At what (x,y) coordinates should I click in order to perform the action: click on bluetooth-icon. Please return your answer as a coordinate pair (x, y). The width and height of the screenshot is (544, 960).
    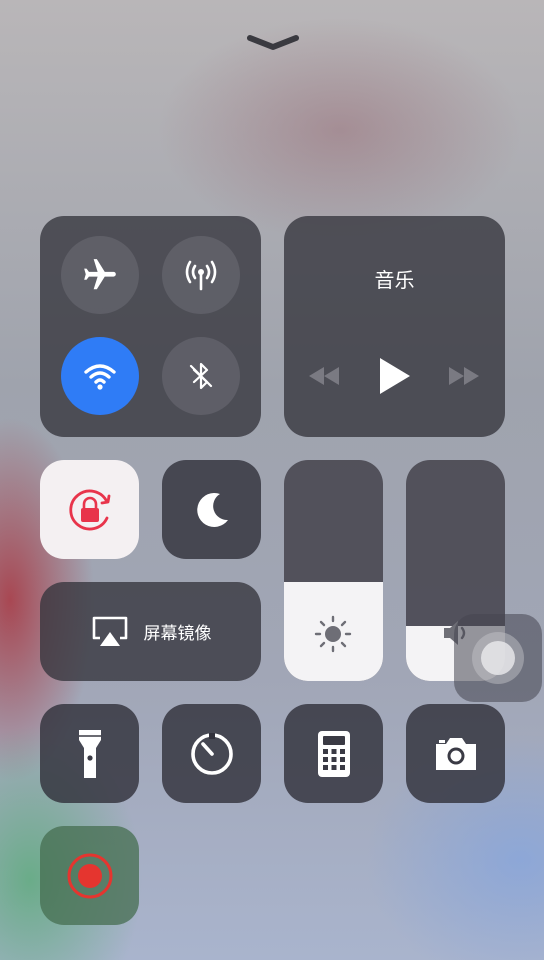
    Looking at the image, I should click on (201, 376).